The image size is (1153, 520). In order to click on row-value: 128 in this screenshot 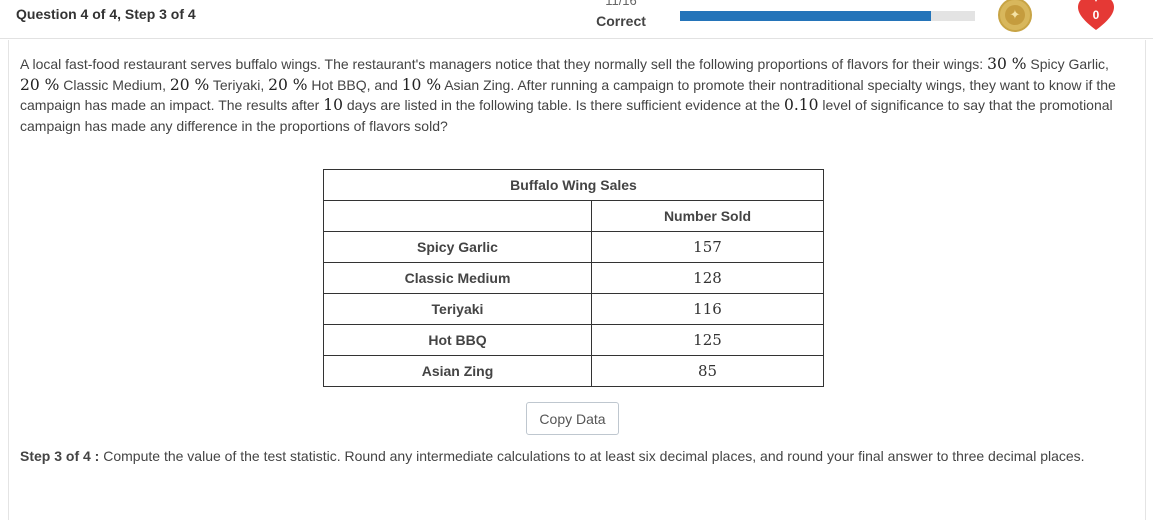, I will do `click(707, 278)`.